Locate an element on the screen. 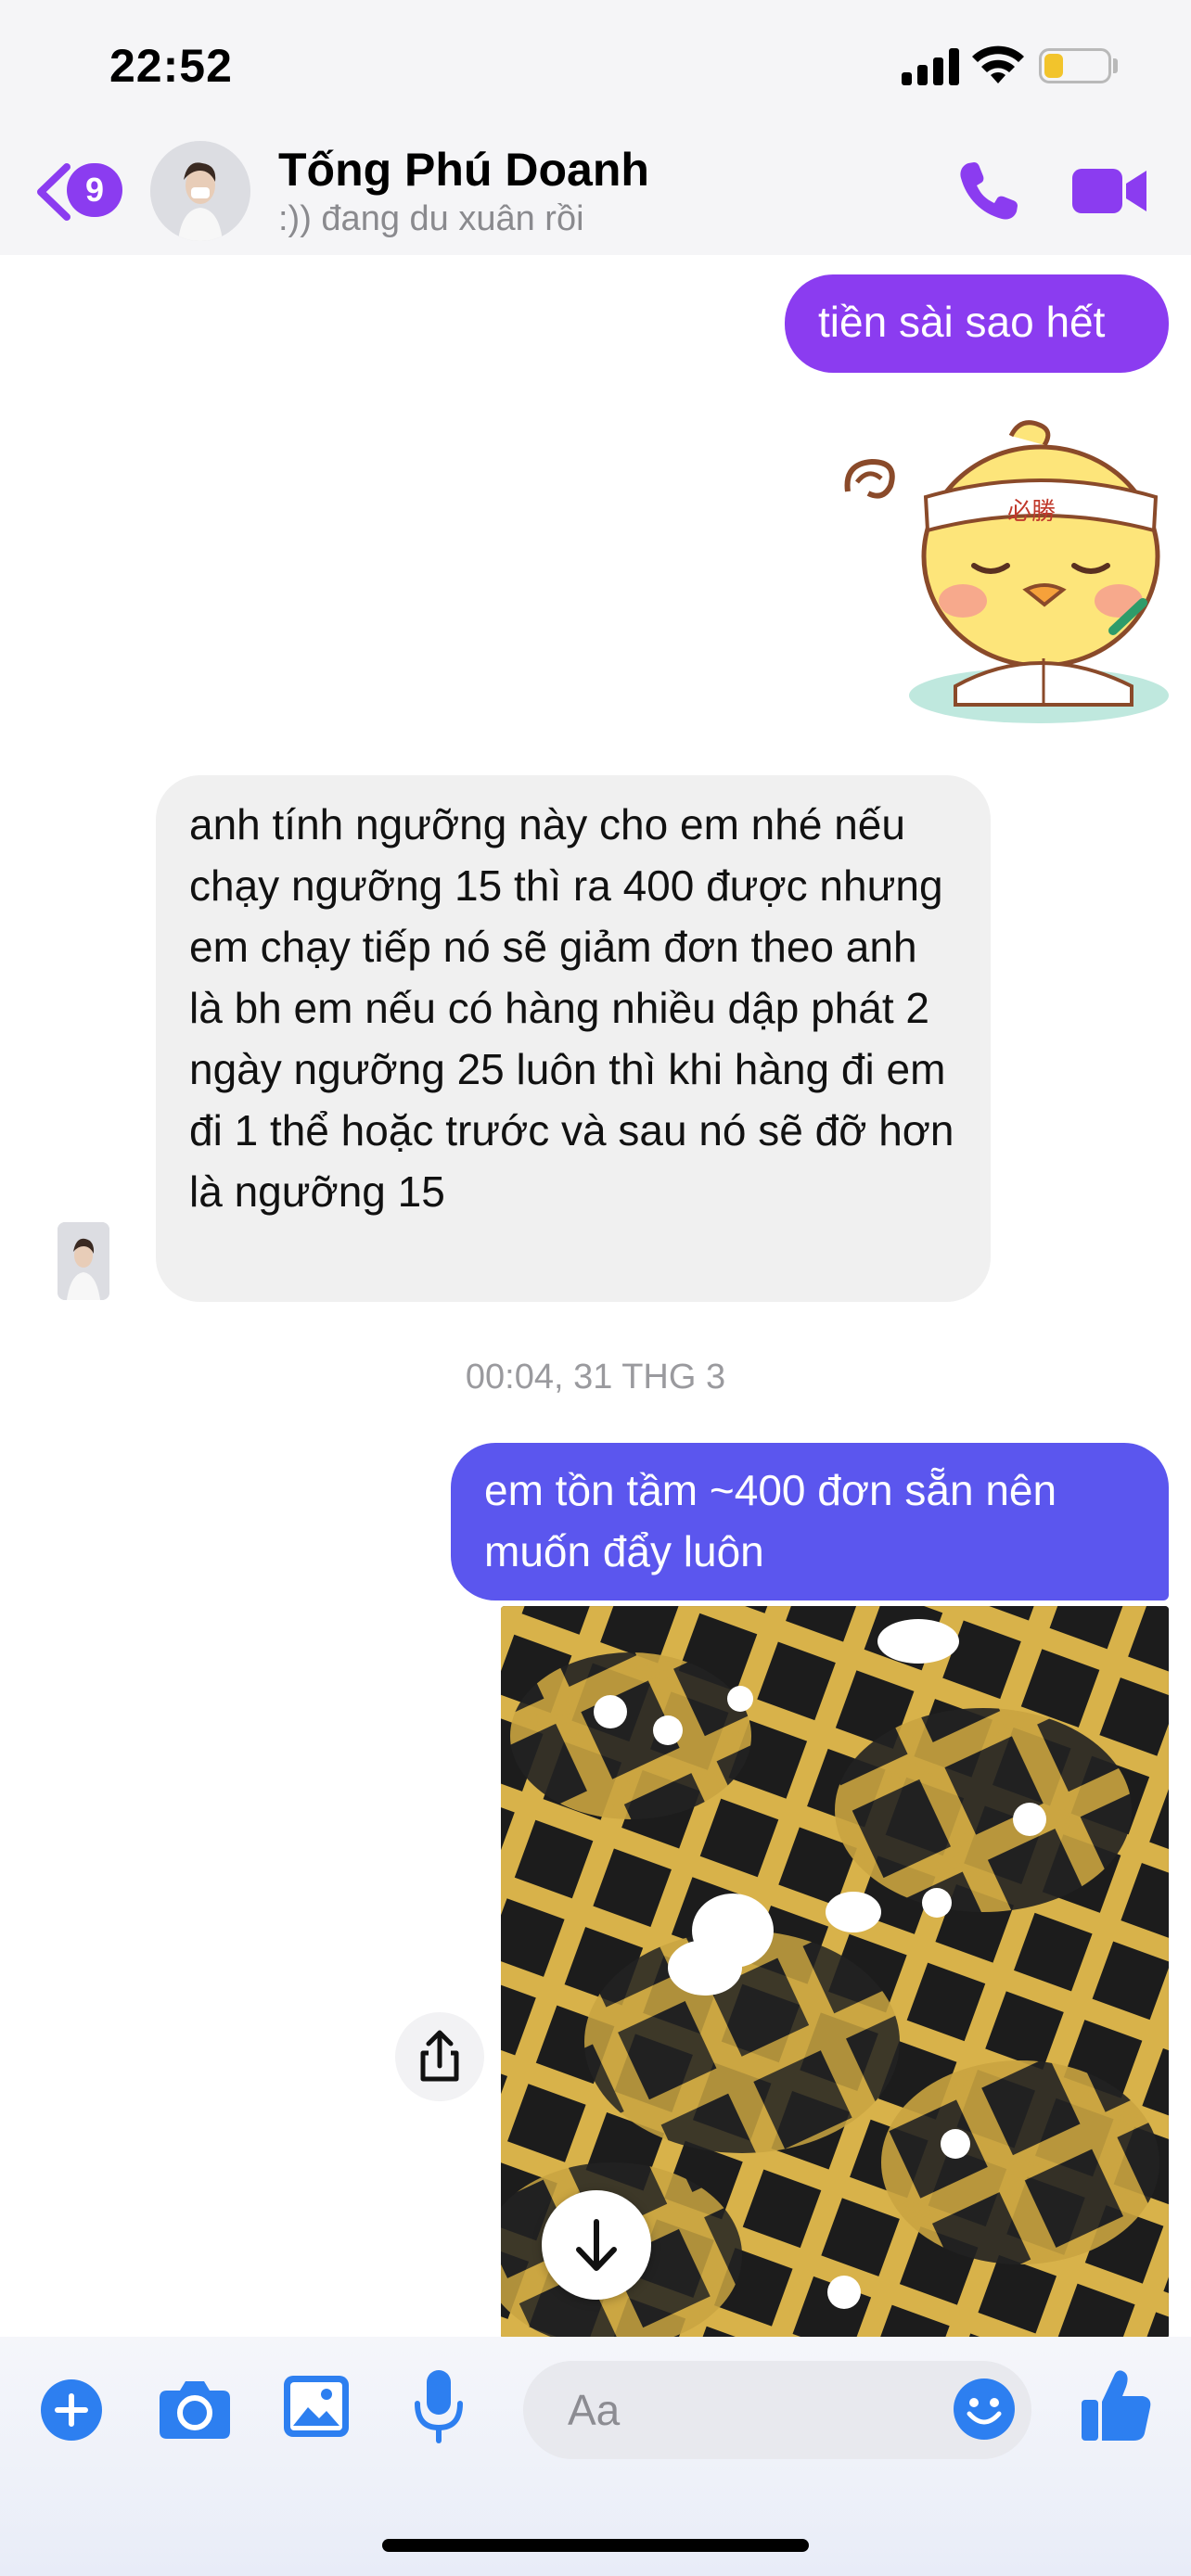 The height and width of the screenshot is (2576, 1191). contact-avatar is located at coordinates (200, 191).